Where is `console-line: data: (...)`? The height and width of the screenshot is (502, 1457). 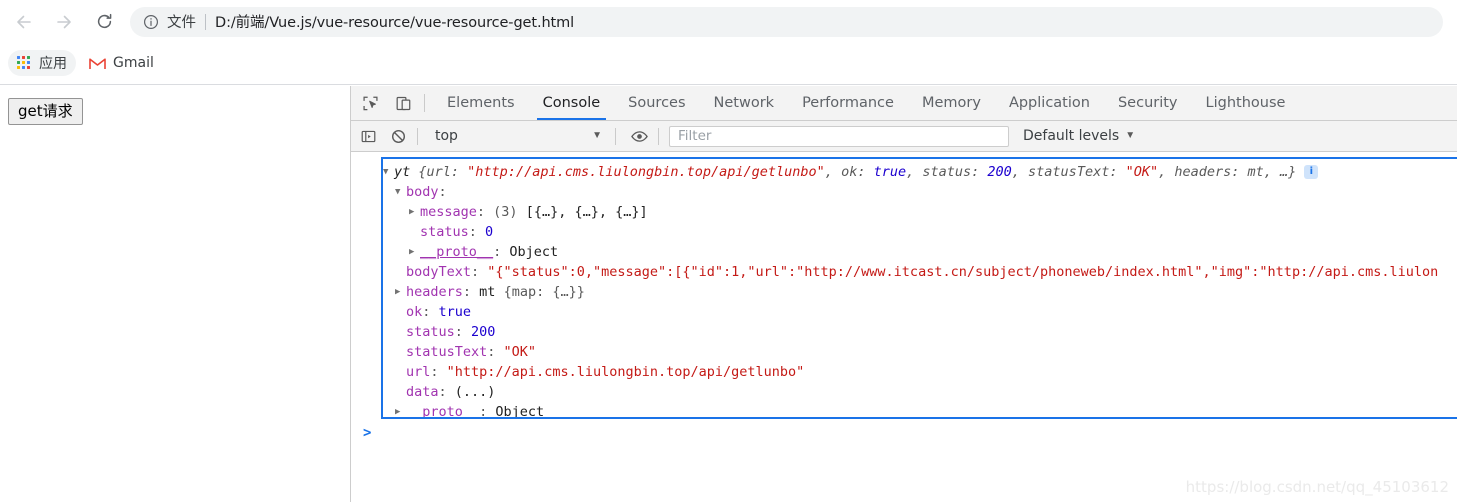 console-line: data: (...) is located at coordinates (920, 392).